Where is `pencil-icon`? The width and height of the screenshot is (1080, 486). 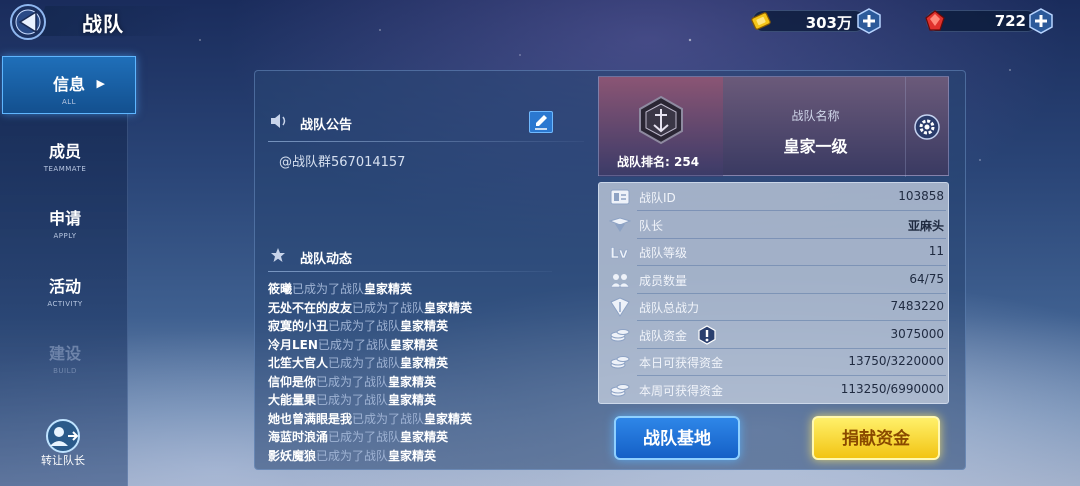 pencil-icon is located at coordinates (541, 122).